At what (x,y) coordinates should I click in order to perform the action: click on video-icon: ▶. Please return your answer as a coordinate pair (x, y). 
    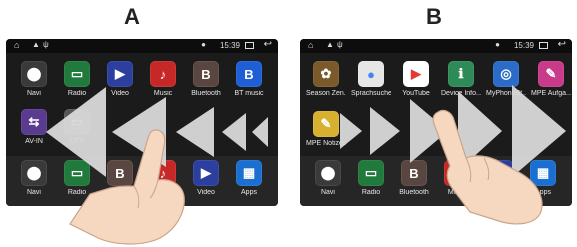
    Looking at the image, I should click on (120, 74).